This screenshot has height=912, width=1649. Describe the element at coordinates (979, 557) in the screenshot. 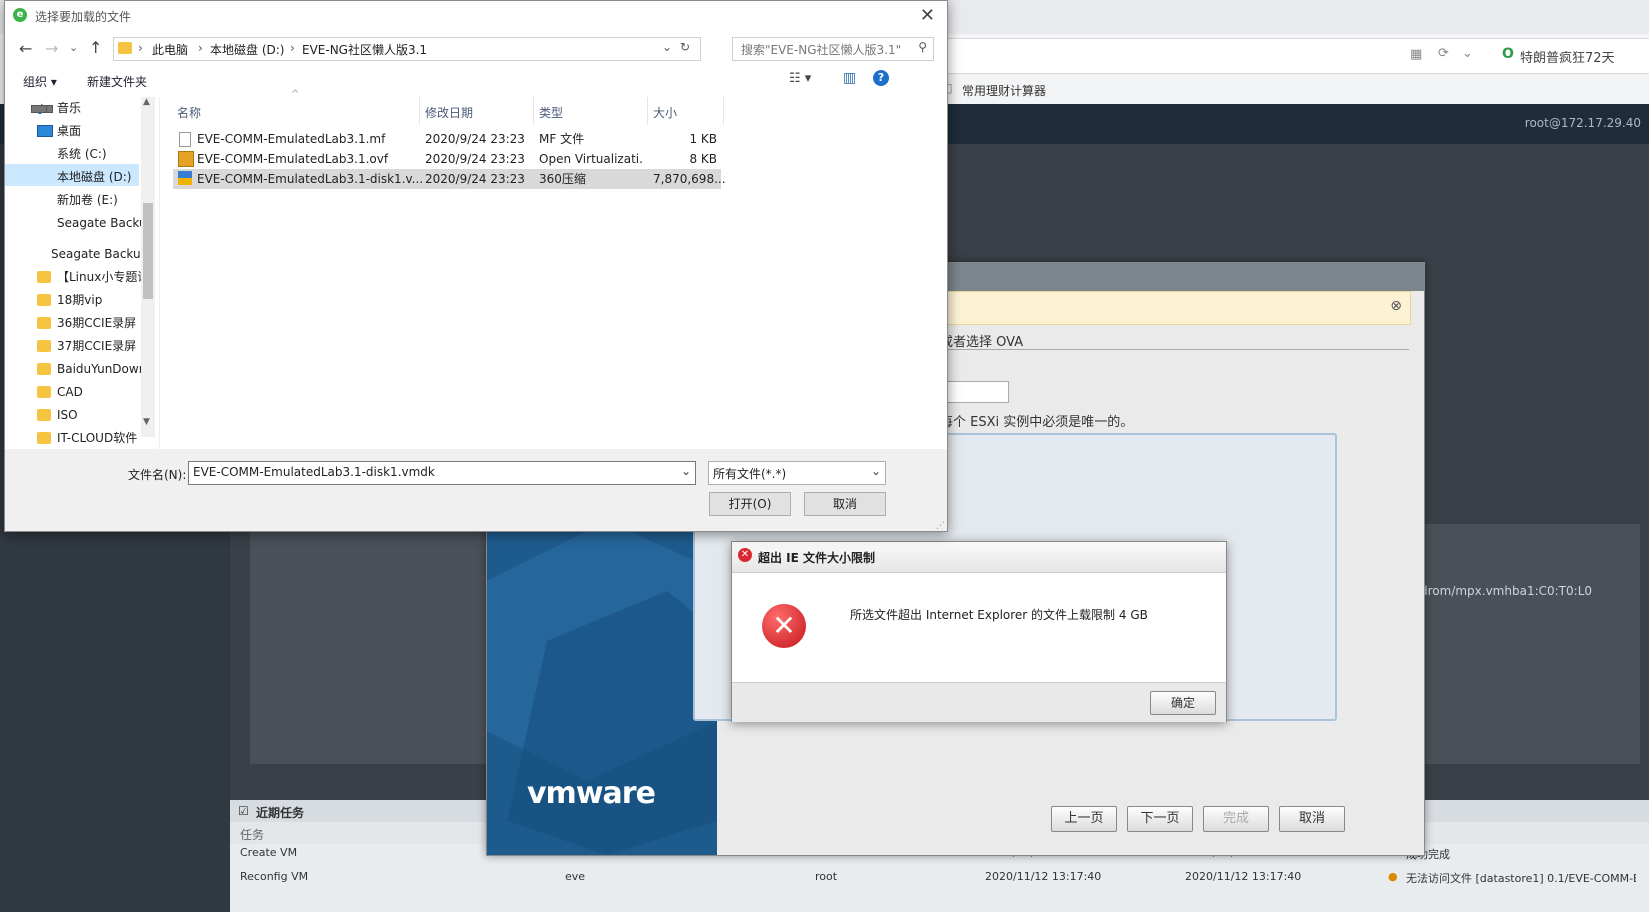

I see `error-dialog-titlebar: ✕ 超出 IE 文件大小限制` at that location.